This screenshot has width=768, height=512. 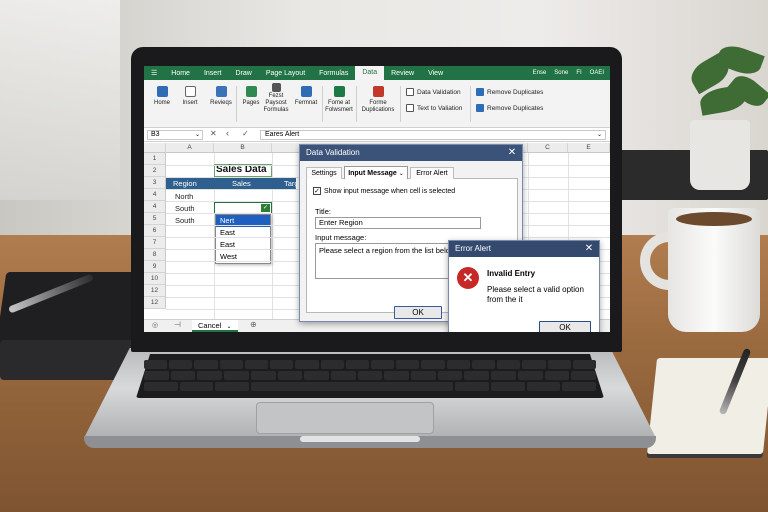 I want to click on tab-page-layout: Page Layout, so click(x=285, y=73).